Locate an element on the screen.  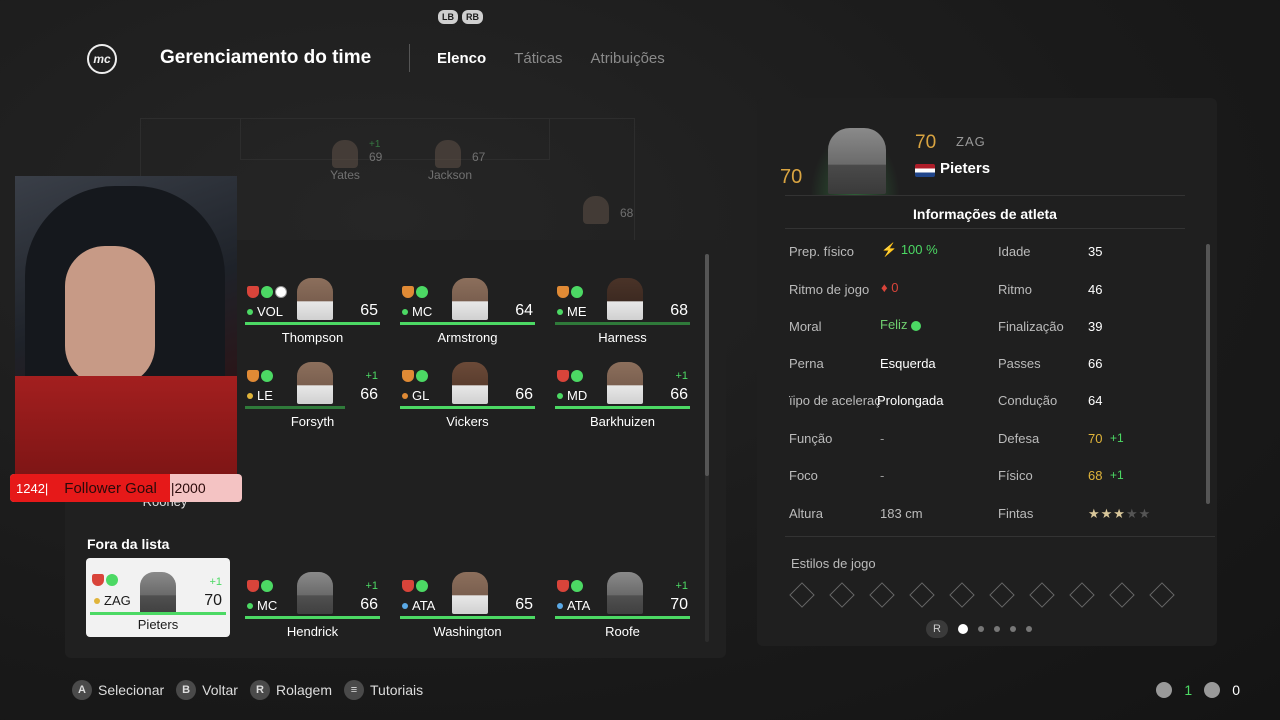
hint-tutorials: ≡ Tutoriais is located at coordinates (383, 690).